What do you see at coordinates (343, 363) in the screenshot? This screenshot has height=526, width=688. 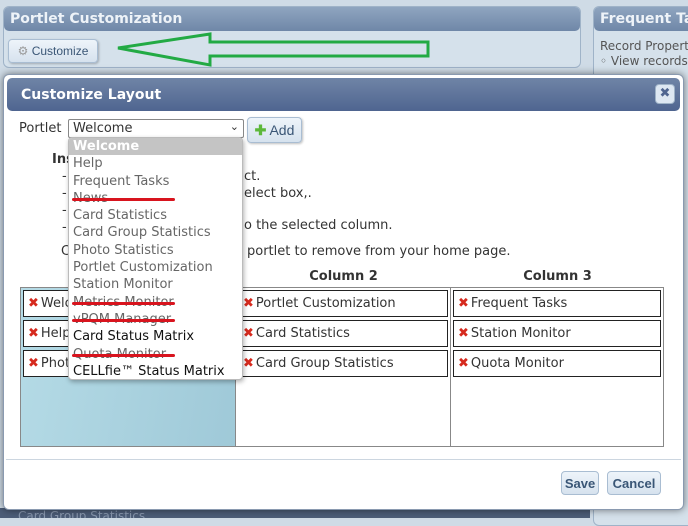 I see `portlet-item: ✖ Card Group Statistics` at bounding box center [343, 363].